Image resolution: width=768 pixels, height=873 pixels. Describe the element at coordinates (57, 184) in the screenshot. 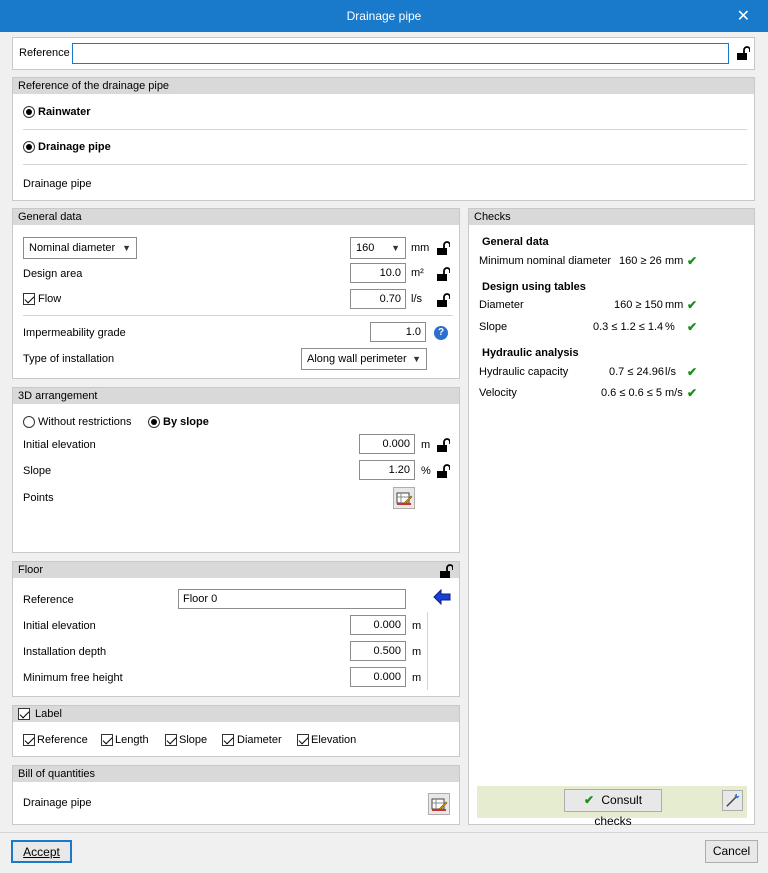

I see `selected-type-value: Drainage pipe` at that location.